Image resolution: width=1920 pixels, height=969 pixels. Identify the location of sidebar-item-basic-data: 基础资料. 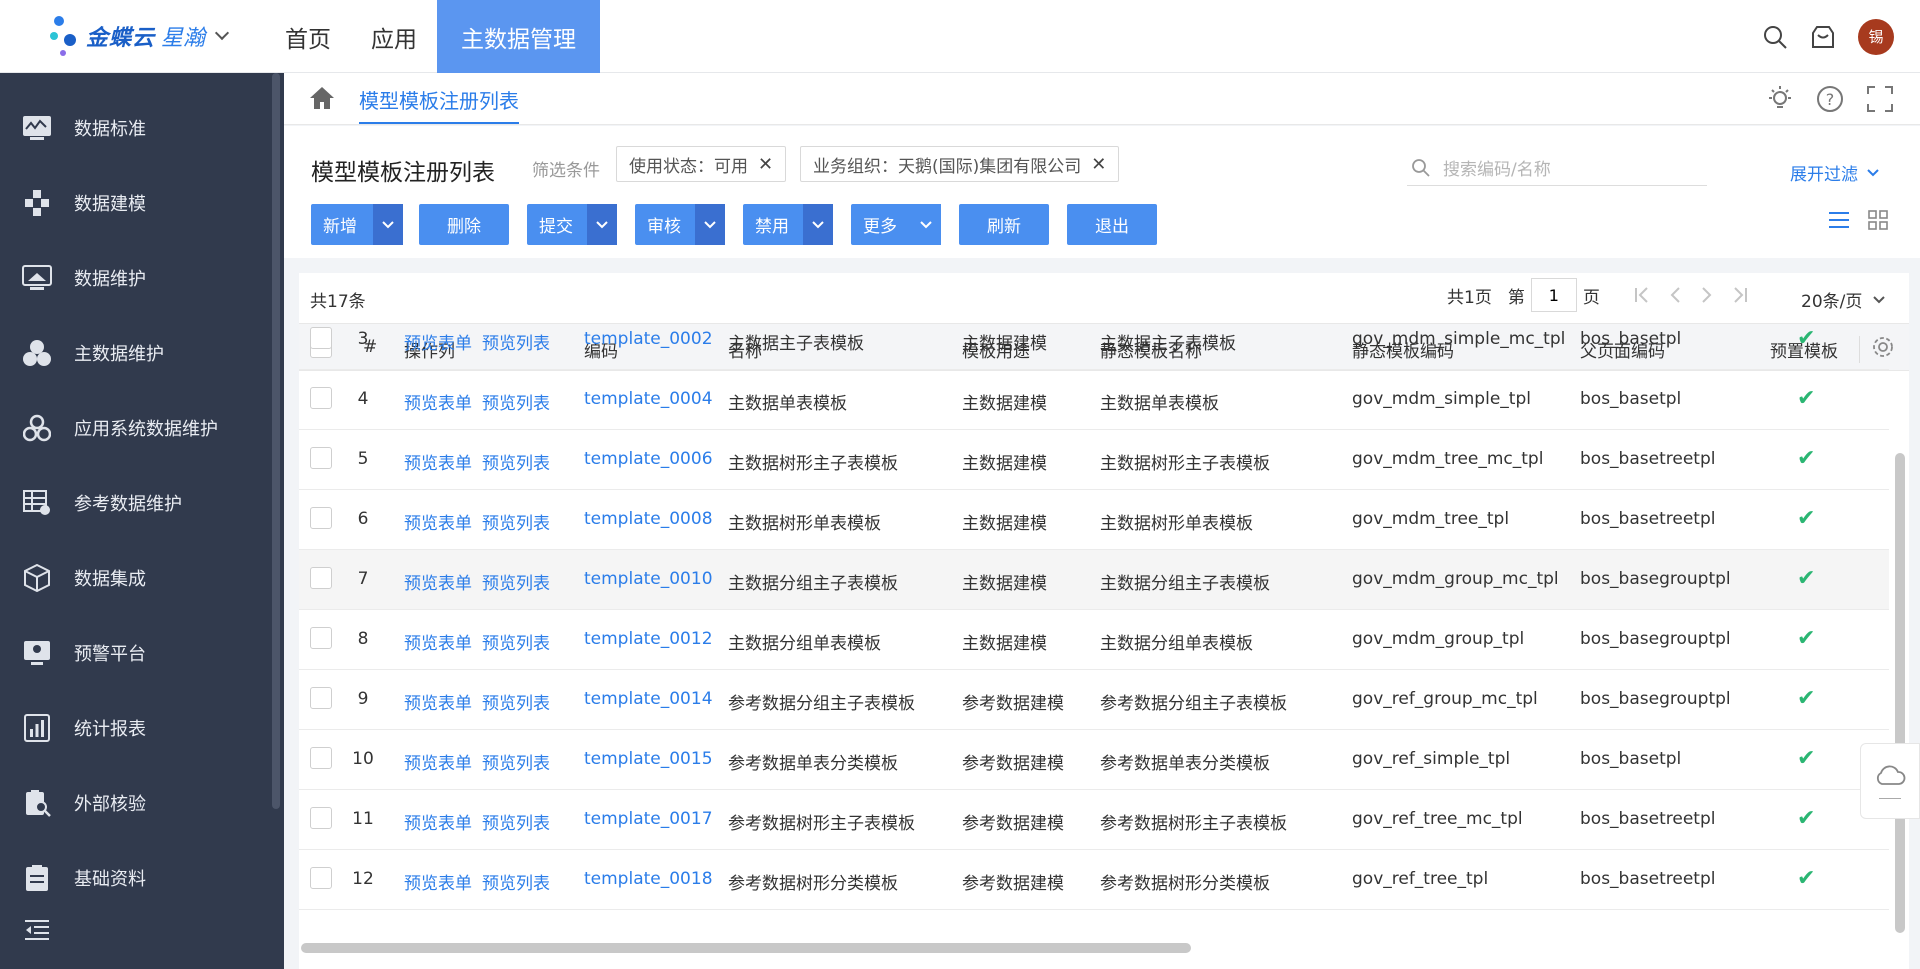
(135, 877).